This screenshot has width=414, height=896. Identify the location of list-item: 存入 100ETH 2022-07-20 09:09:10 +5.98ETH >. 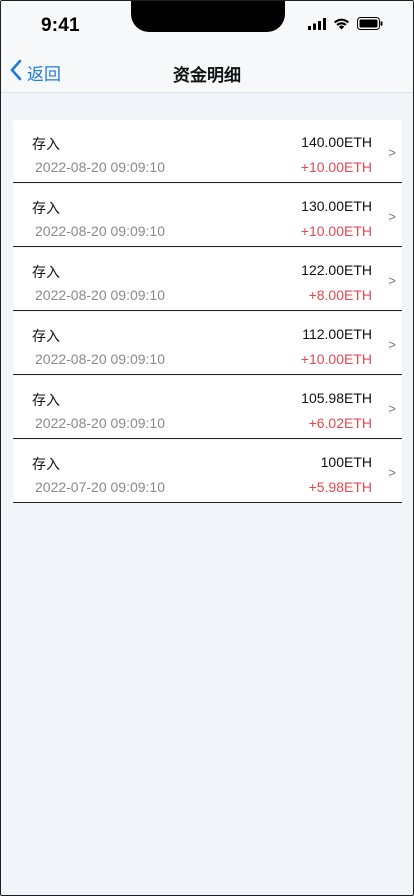
(207, 471).